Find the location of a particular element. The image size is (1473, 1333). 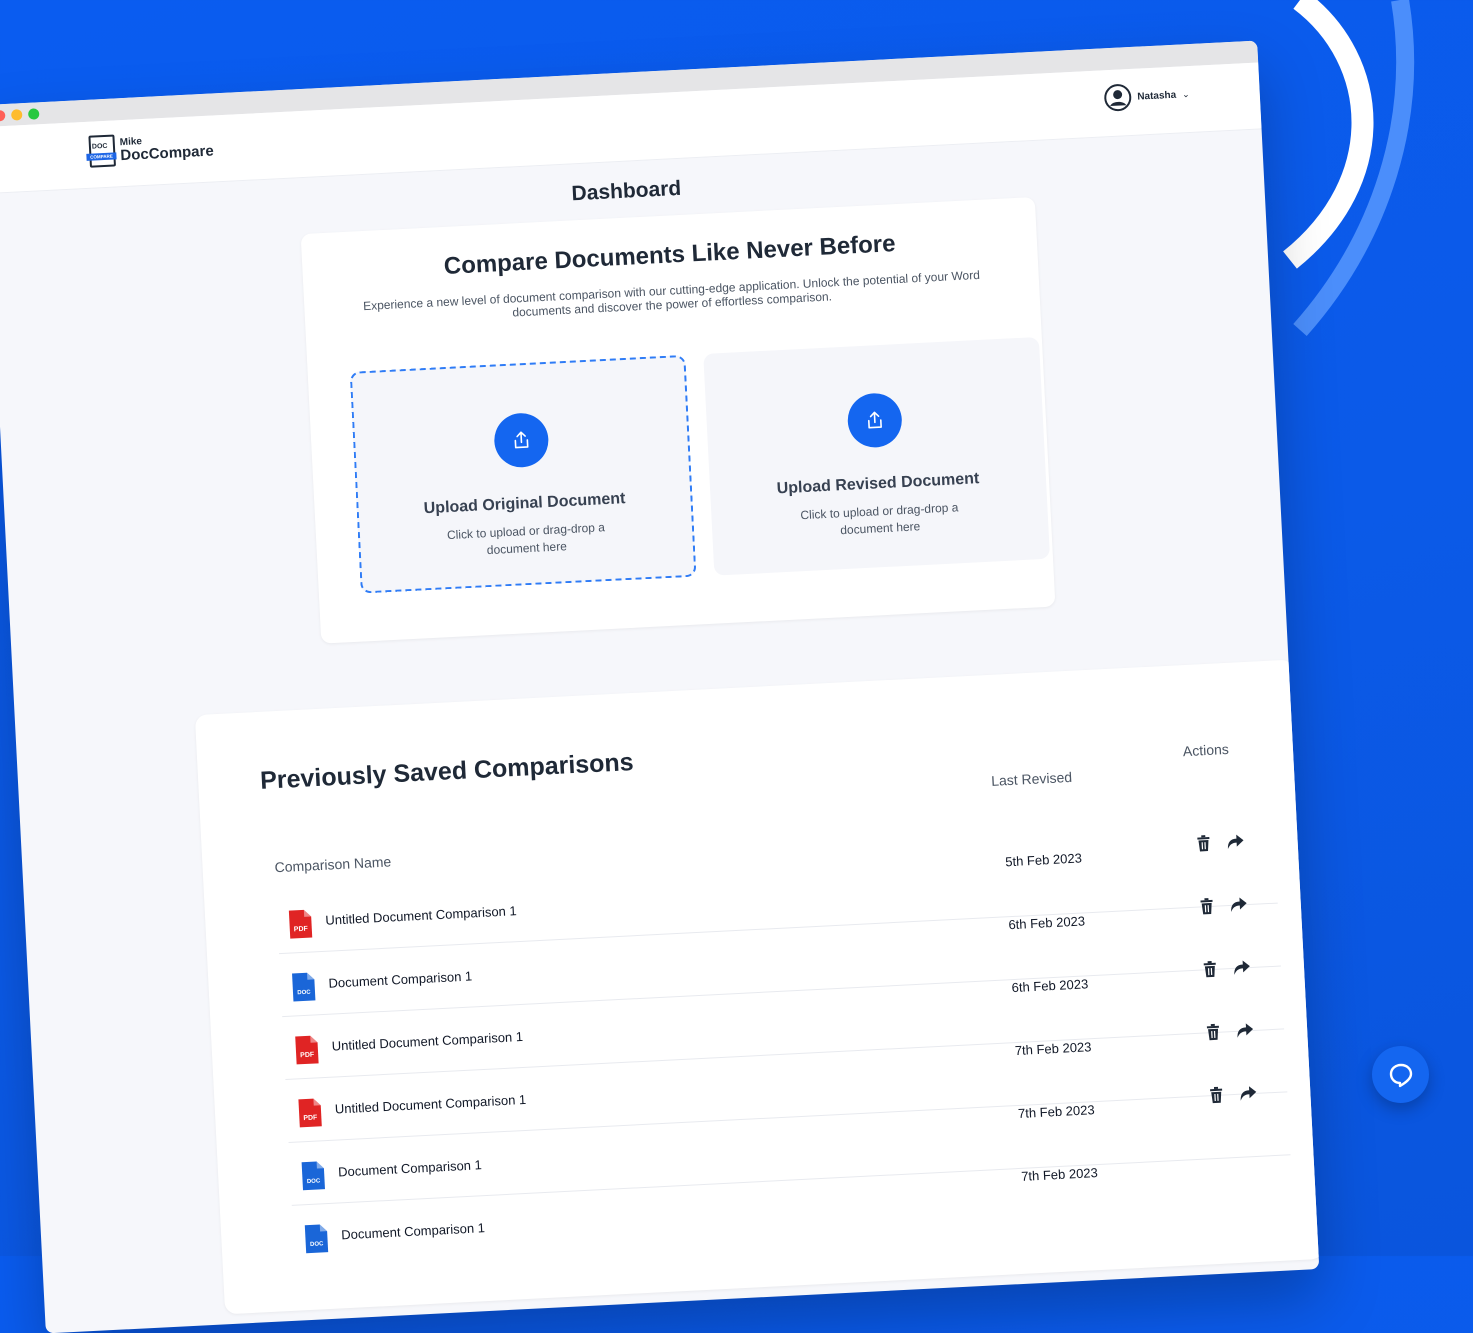

user-menu: Natasha ⌄ is located at coordinates (1147, 96).